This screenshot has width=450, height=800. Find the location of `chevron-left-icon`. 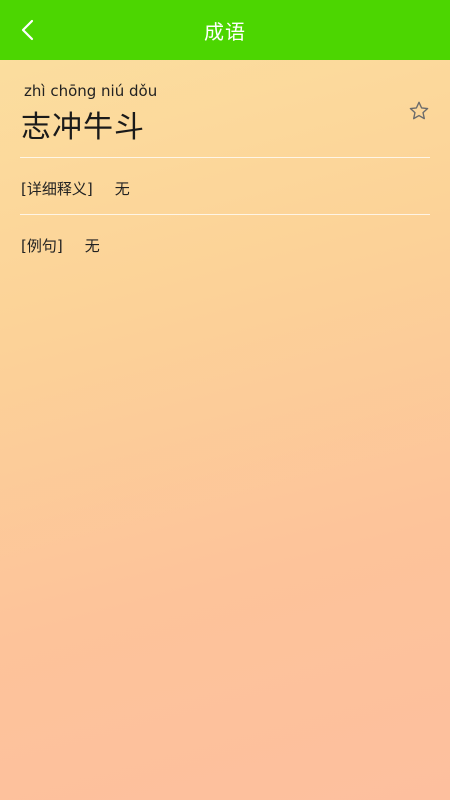

chevron-left-icon is located at coordinates (27, 30).